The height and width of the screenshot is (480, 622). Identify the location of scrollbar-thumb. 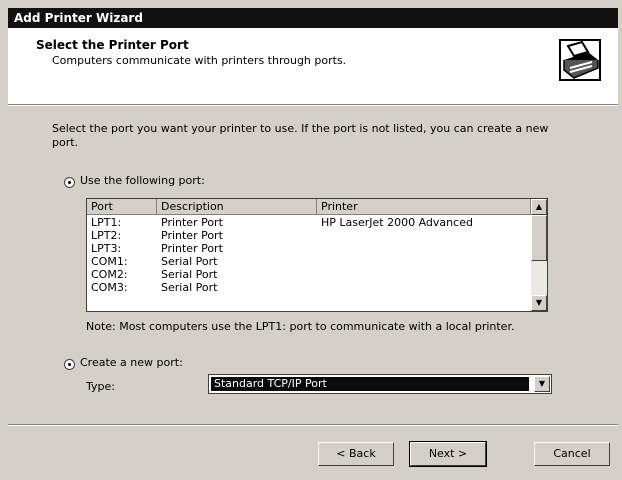
(539, 238).